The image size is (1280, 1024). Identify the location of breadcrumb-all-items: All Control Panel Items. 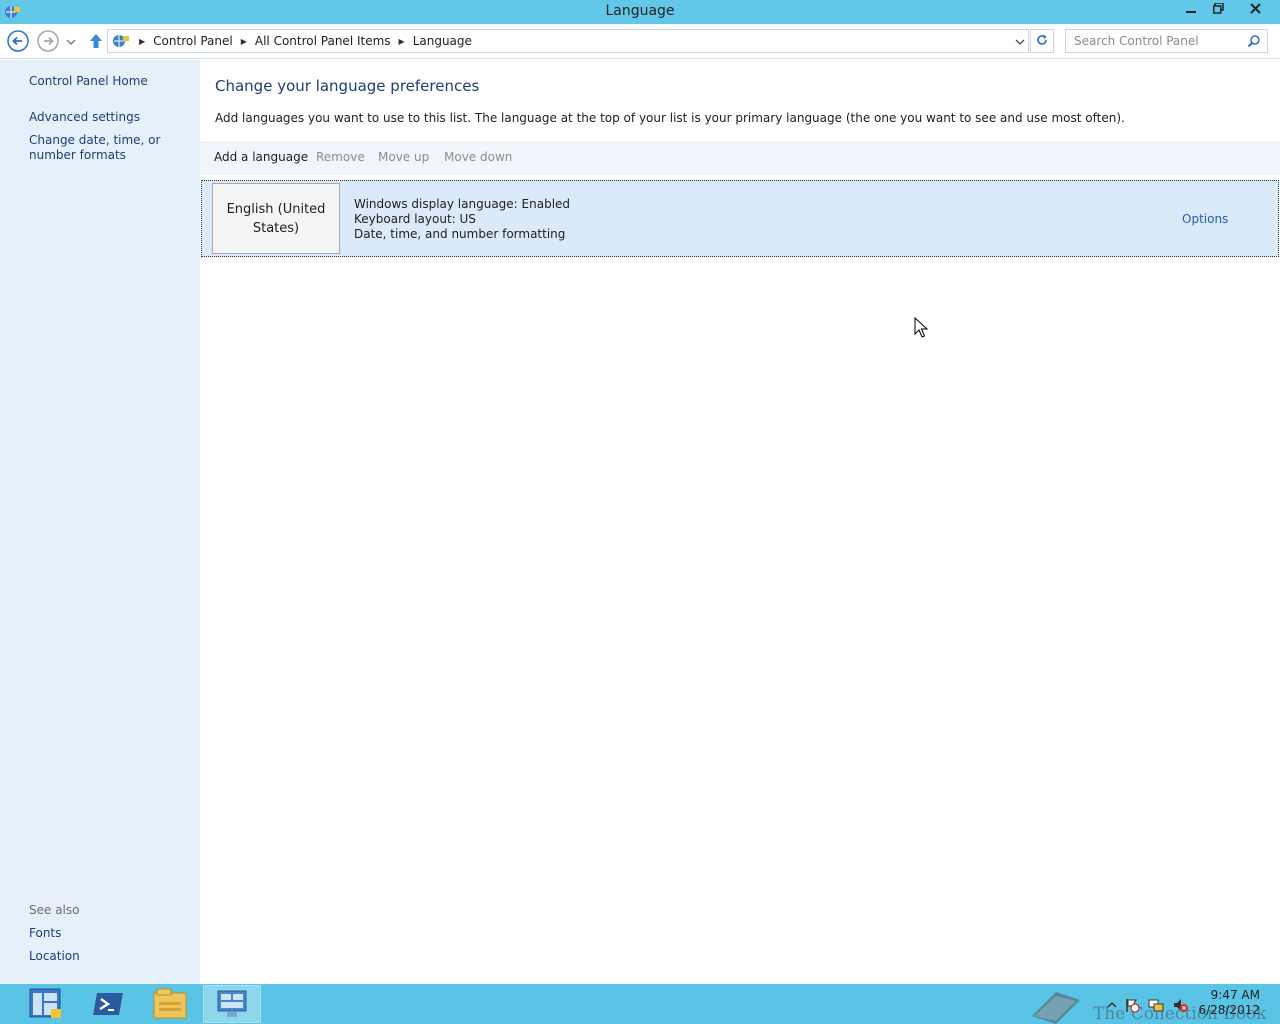
(323, 41).